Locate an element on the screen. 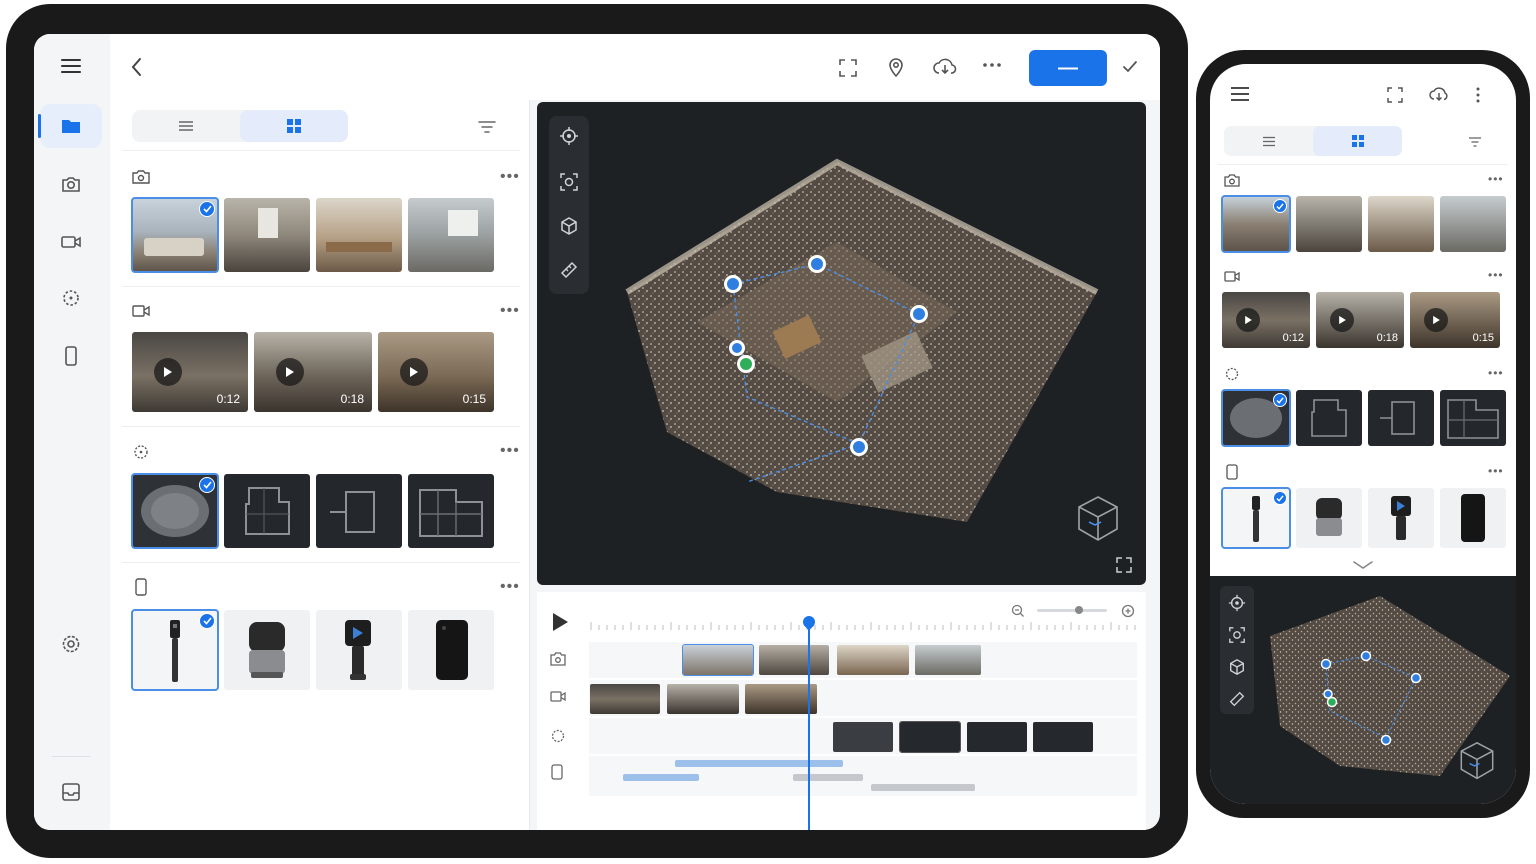  folder-icon is located at coordinates (70, 126).